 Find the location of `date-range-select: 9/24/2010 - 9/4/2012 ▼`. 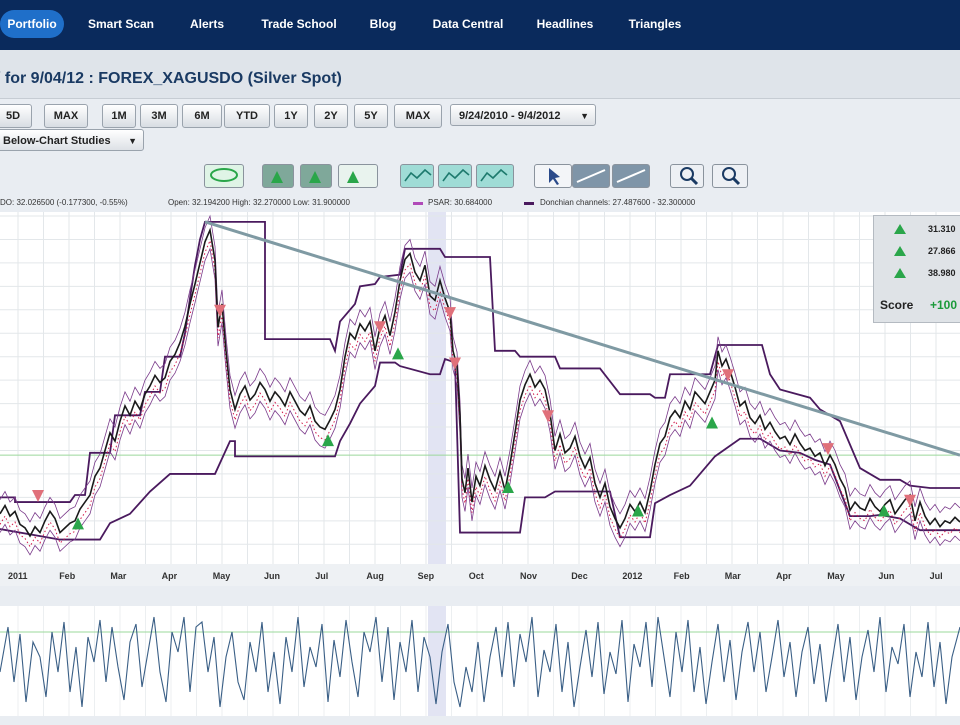

date-range-select: 9/24/2010 - 9/4/2012 ▼ is located at coordinates (523, 115).